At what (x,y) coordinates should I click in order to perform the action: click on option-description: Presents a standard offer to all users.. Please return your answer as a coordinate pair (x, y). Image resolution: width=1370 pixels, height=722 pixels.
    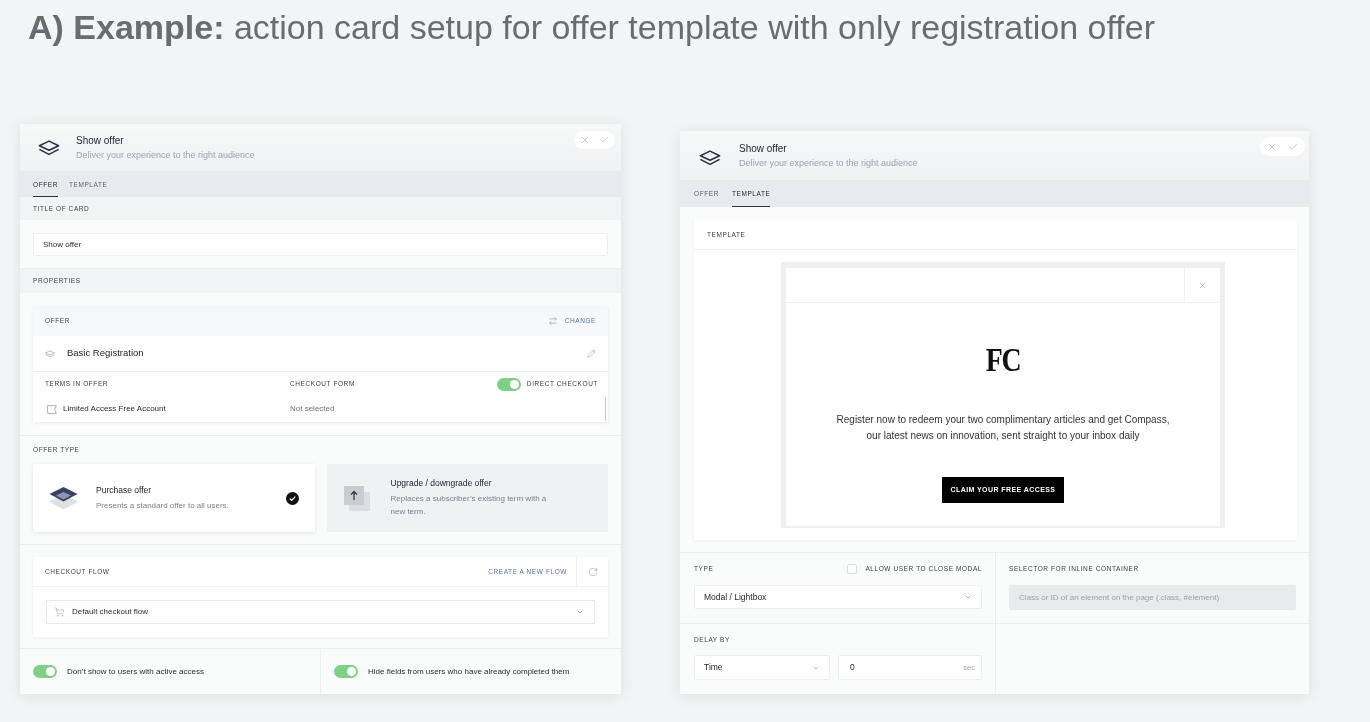
    Looking at the image, I should click on (163, 505).